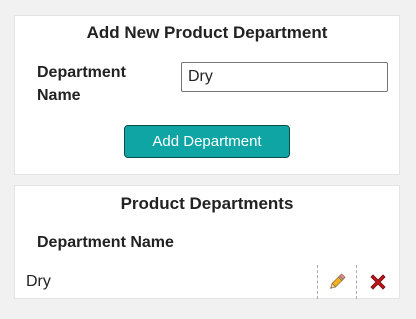 This screenshot has height=319, width=416. What do you see at coordinates (207, 282) in the screenshot?
I see `table-row: Dry` at bounding box center [207, 282].